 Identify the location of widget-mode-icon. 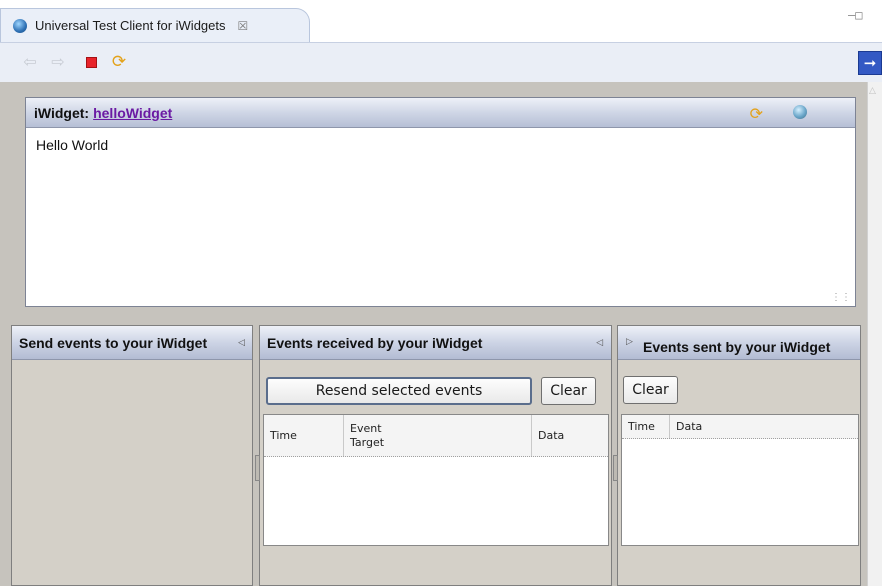
(800, 112).